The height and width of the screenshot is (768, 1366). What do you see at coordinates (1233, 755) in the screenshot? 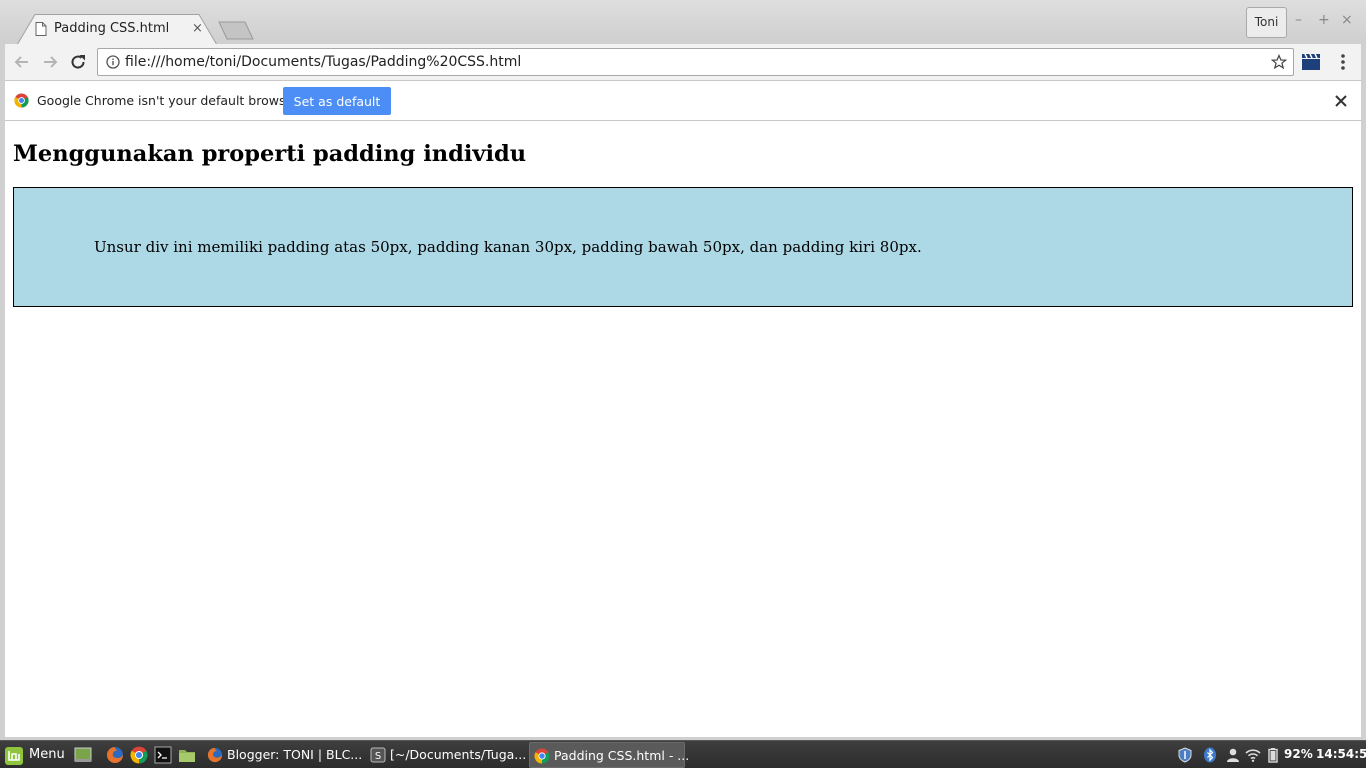
I see `user-icon` at bounding box center [1233, 755].